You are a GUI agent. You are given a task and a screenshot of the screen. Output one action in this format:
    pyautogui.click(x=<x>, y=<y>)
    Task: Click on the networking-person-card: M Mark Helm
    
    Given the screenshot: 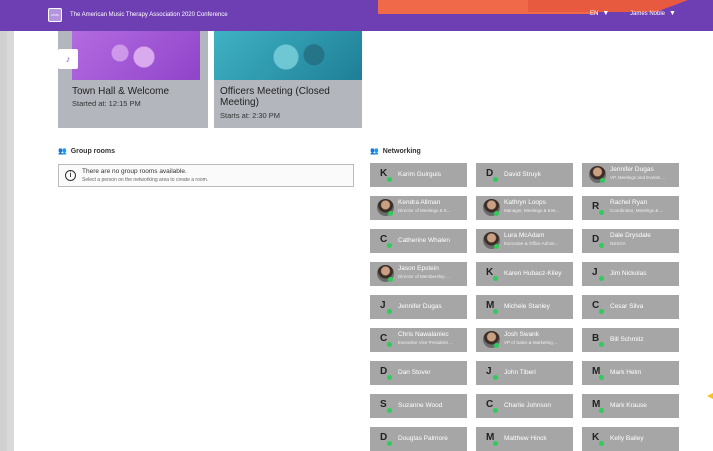 What is the action you would take?
    pyautogui.click(x=630, y=373)
    